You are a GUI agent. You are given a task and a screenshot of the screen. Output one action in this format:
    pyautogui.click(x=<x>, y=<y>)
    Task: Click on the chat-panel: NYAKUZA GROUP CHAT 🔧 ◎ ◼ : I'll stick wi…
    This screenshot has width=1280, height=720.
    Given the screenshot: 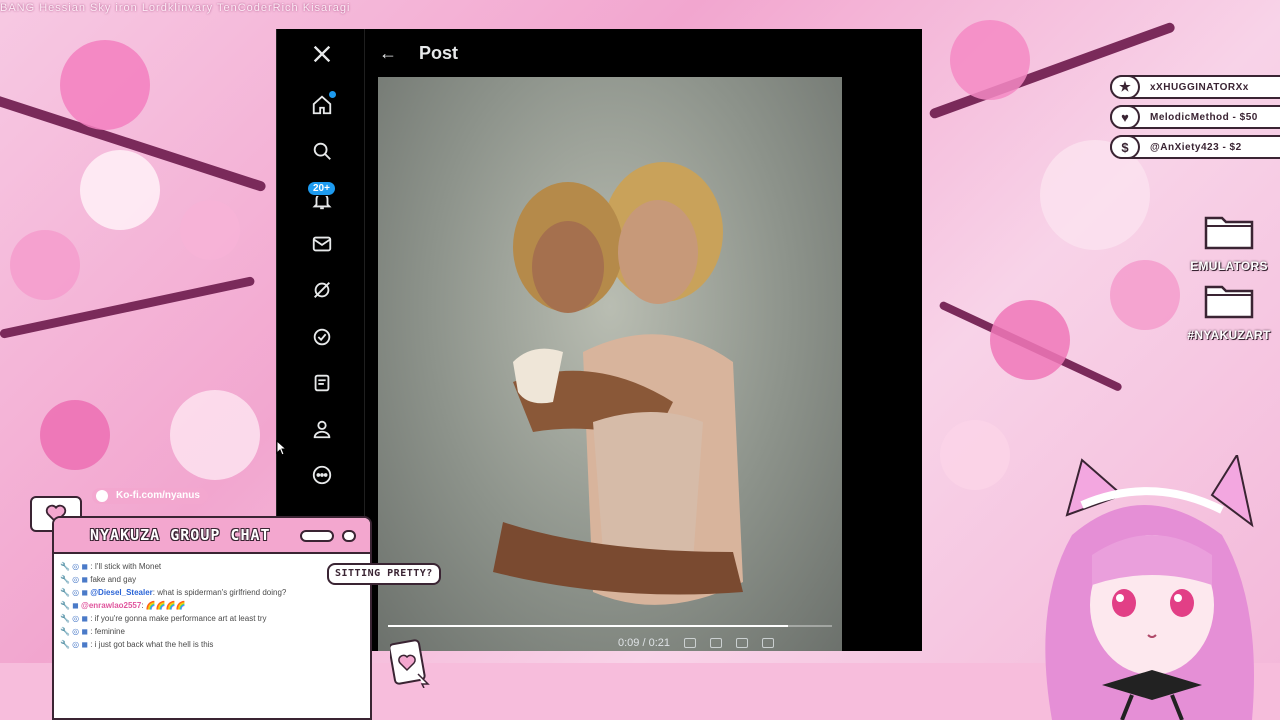 What is the action you would take?
    pyautogui.click(x=212, y=618)
    